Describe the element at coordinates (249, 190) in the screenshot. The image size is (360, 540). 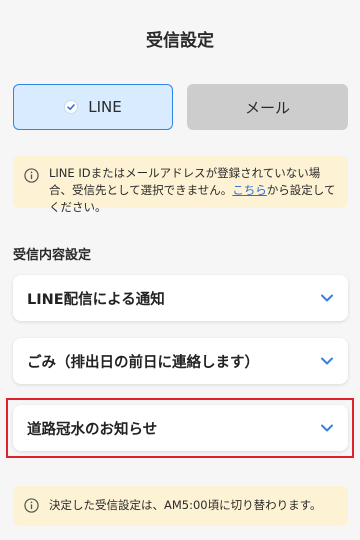
I see `settings-link: こちら` at that location.